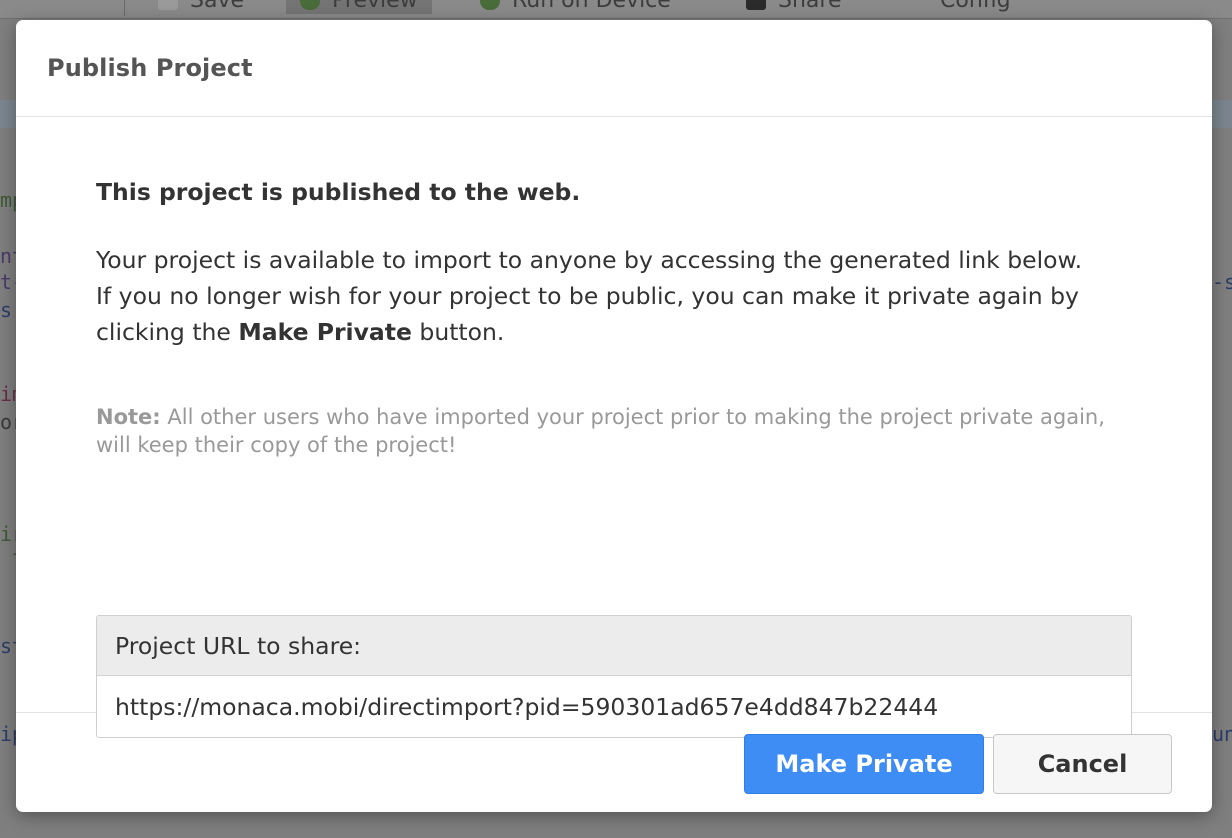 The height and width of the screenshot is (838, 1232). Describe the element at coordinates (864, 764) in the screenshot. I see `make-private-button: Make Private` at that location.